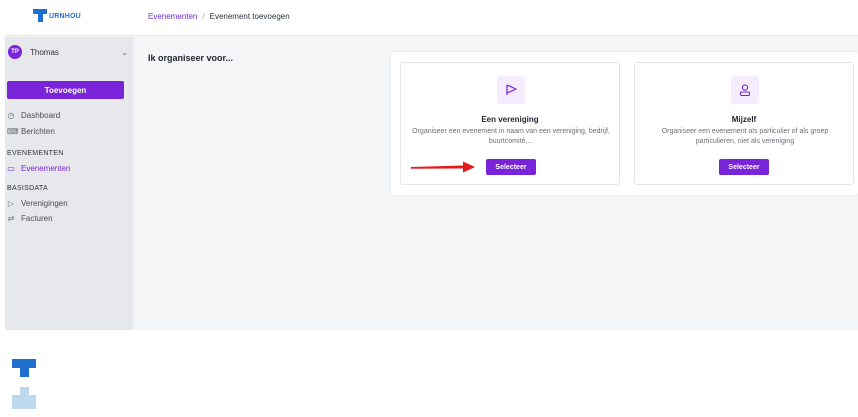  I want to click on logo: URNHOU, so click(57, 16).